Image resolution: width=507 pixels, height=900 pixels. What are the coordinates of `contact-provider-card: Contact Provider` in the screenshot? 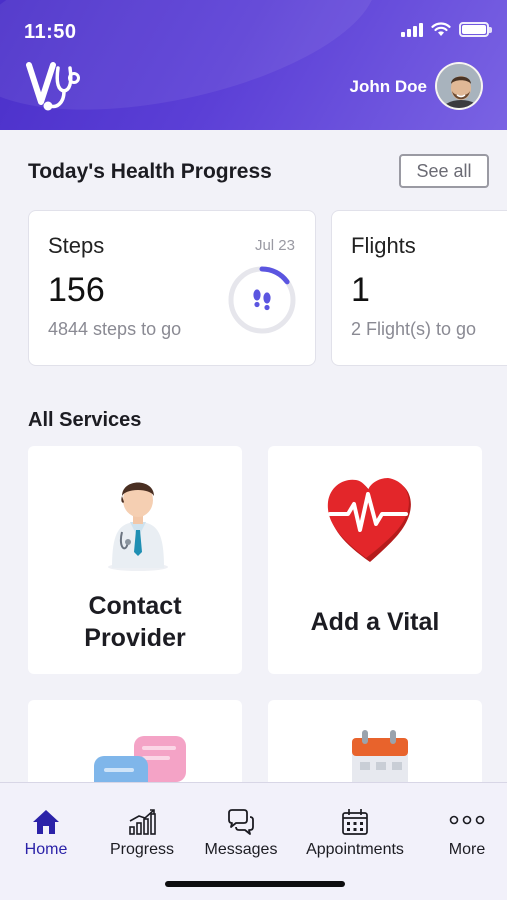 It's located at (135, 560).